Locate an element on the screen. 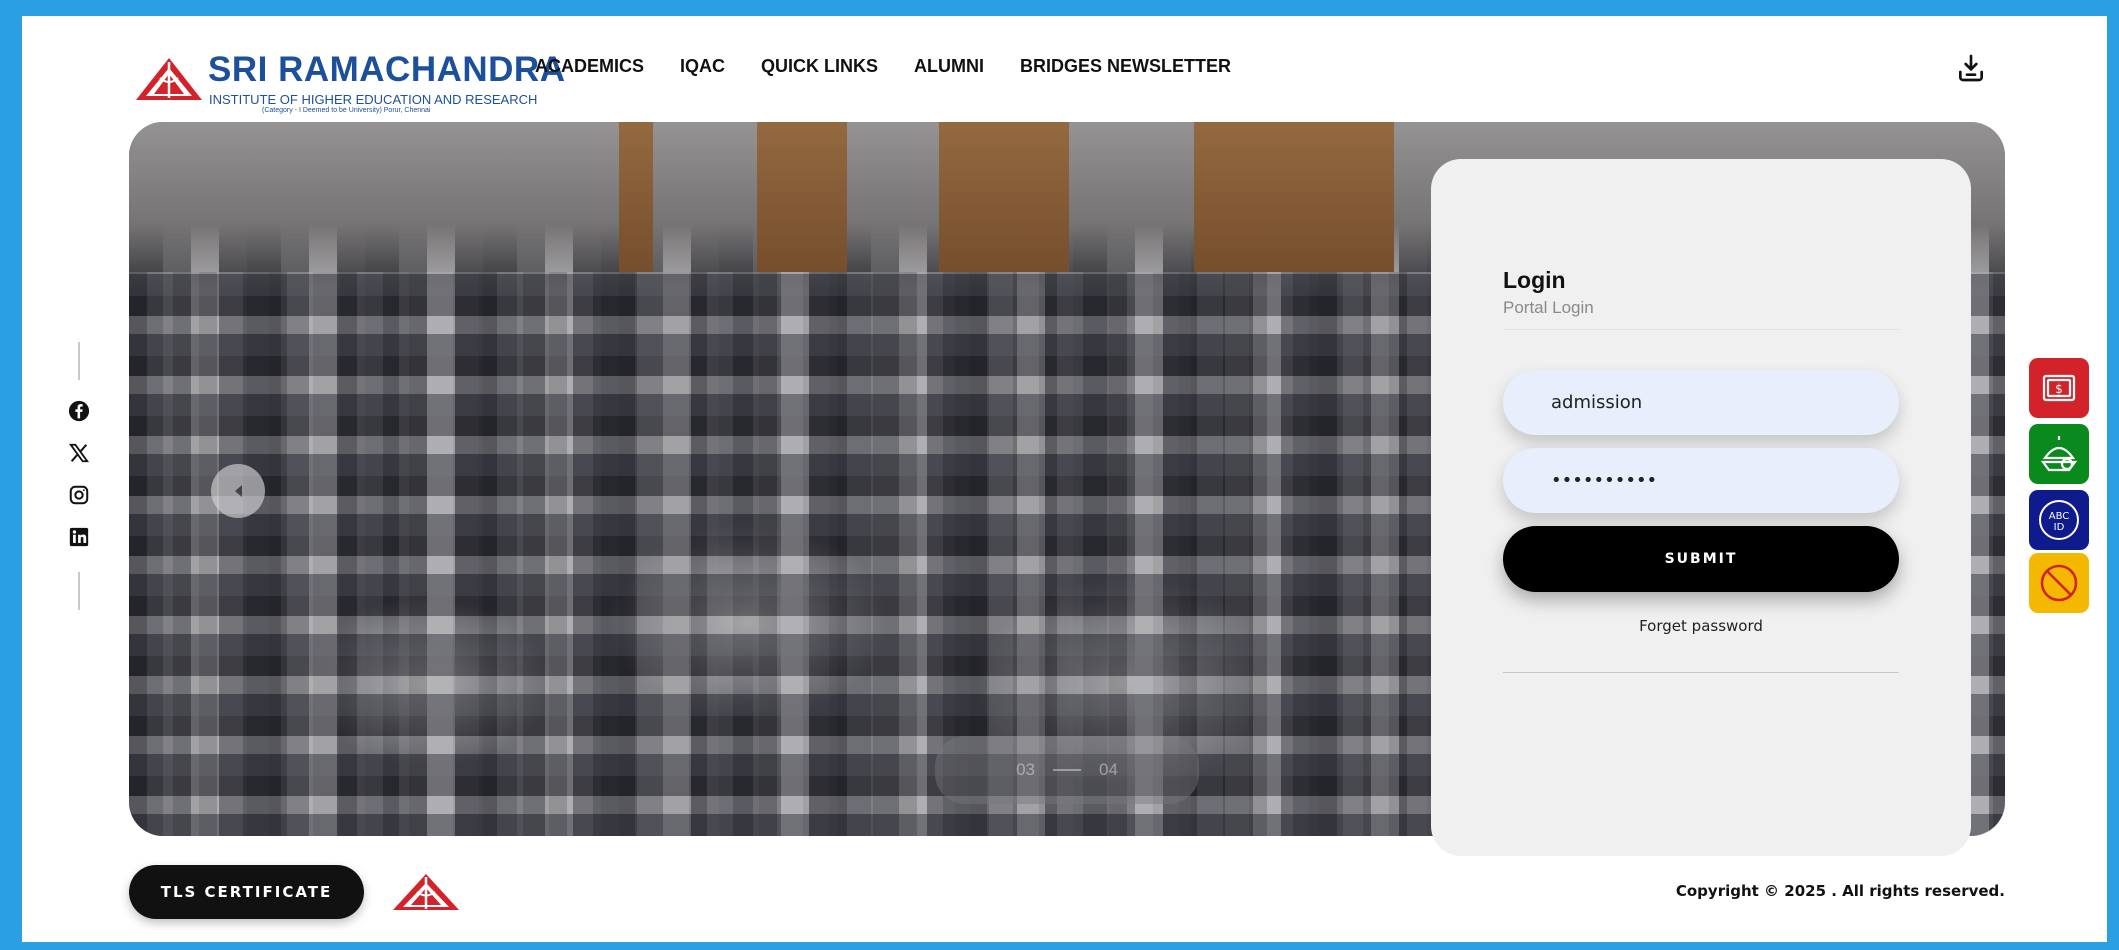  download-button is located at coordinates (1971, 68).